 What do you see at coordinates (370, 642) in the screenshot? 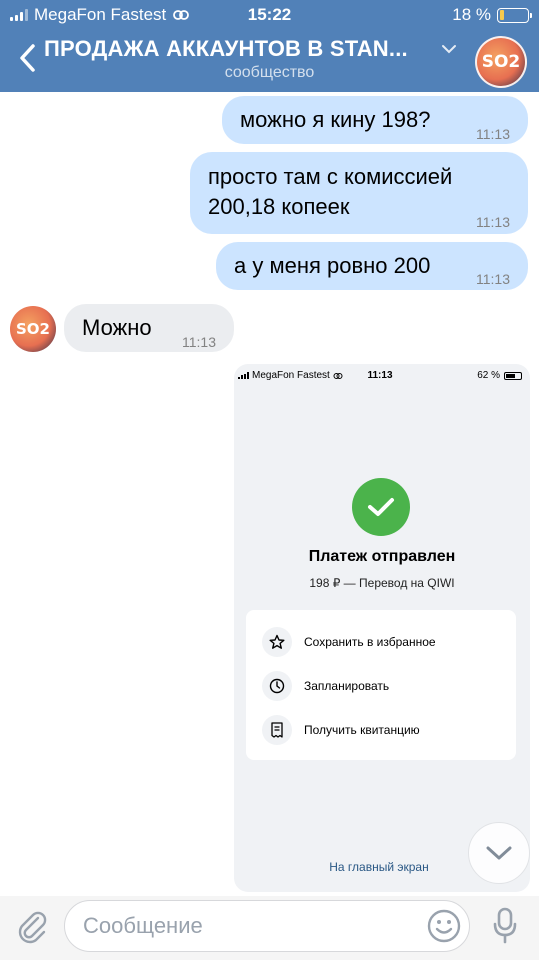
I see `action-label: Сохранить в избранное` at bounding box center [370, 642].